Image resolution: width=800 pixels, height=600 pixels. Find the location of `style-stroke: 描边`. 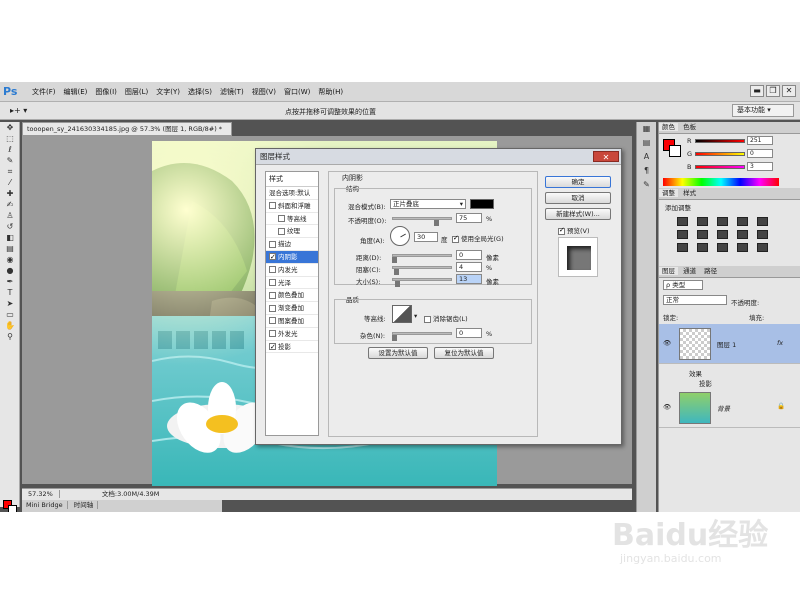

style-stroke: 描边 is located at coordinates (292, 244).